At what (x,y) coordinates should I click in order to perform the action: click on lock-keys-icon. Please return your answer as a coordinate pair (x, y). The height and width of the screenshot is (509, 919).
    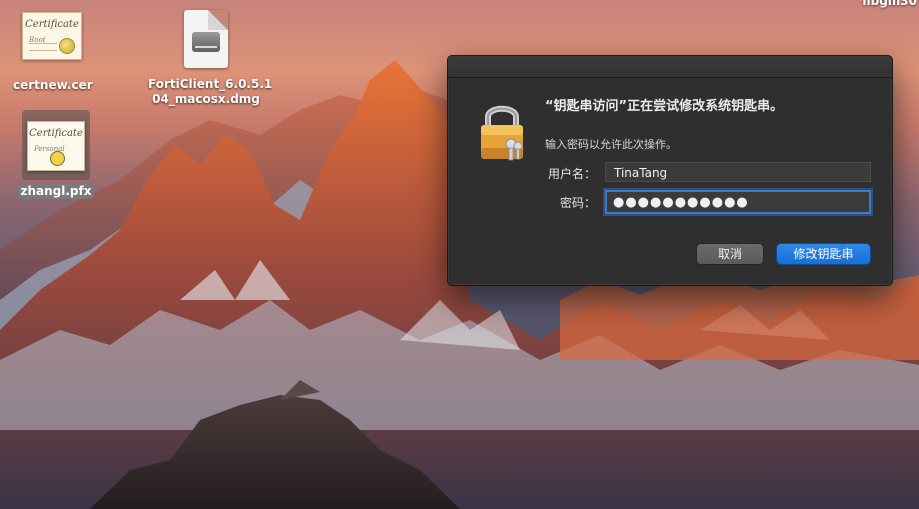
    Looking at the image, I should click on (502, 133).